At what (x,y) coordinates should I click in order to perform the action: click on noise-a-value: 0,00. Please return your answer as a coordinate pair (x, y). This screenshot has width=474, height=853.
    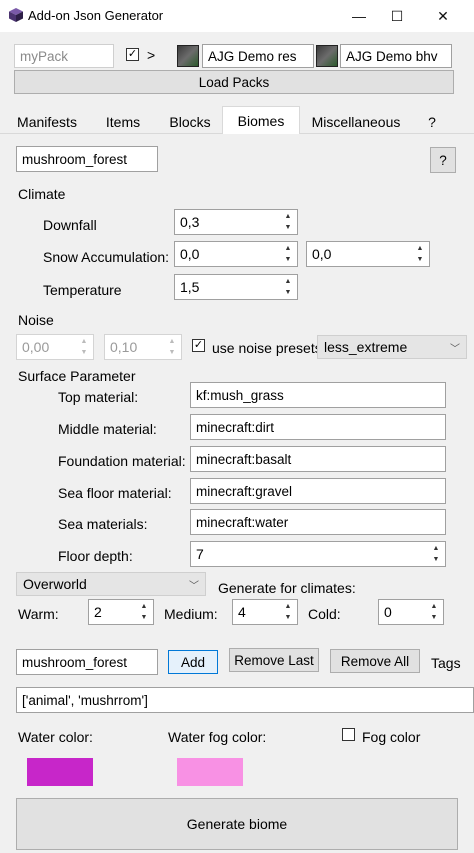
    Looking at the image, I should click on (36, 347).